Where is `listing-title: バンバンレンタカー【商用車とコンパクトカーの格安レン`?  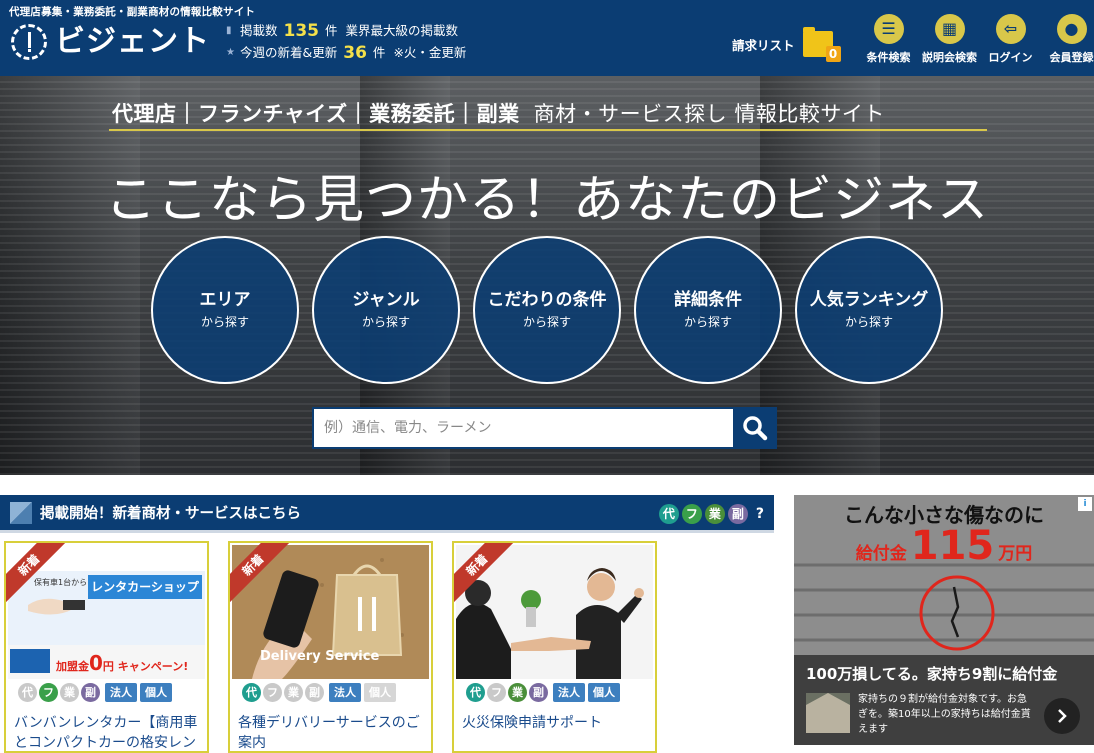 listing-title: バンバンレンタカー【商用車とコンパクトカーの格安レン is located at coordinates (109, 732).